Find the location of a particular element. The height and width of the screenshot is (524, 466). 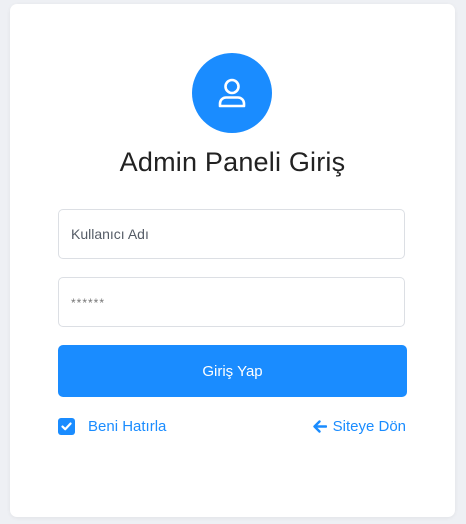

remember-me-label: Beni Hatırla is located at coordinates (127, 426).